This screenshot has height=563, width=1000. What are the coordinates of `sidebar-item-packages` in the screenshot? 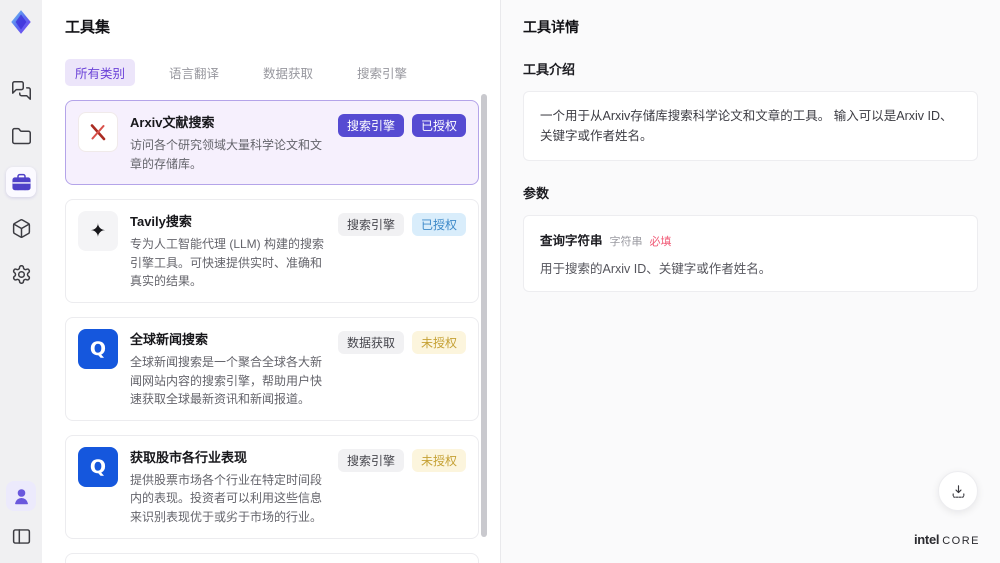 It's located at (21, 228).